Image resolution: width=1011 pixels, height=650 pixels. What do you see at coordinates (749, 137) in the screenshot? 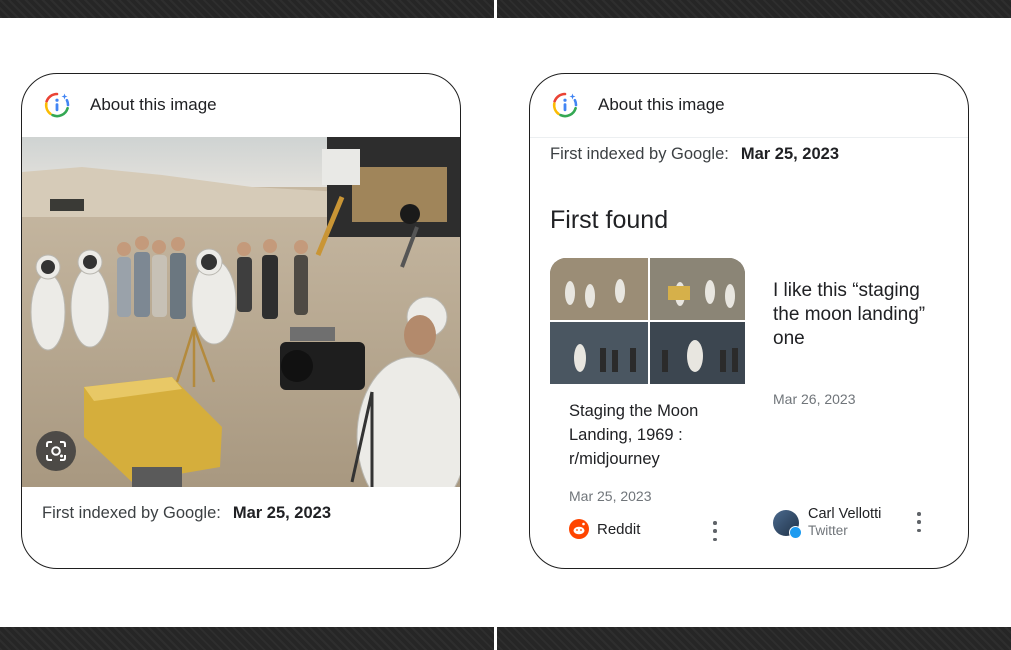
I see `header-divider` at bounding box center [749, 137].